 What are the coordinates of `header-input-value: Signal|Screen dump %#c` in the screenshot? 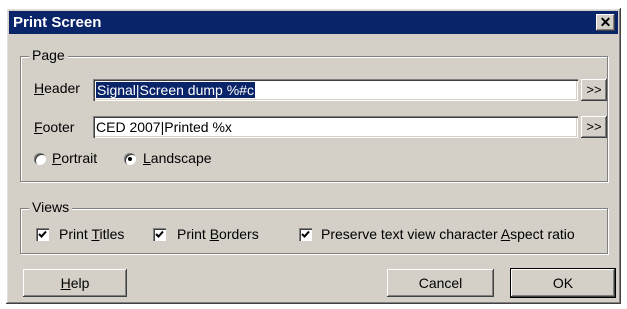 It's located at (175, 90).